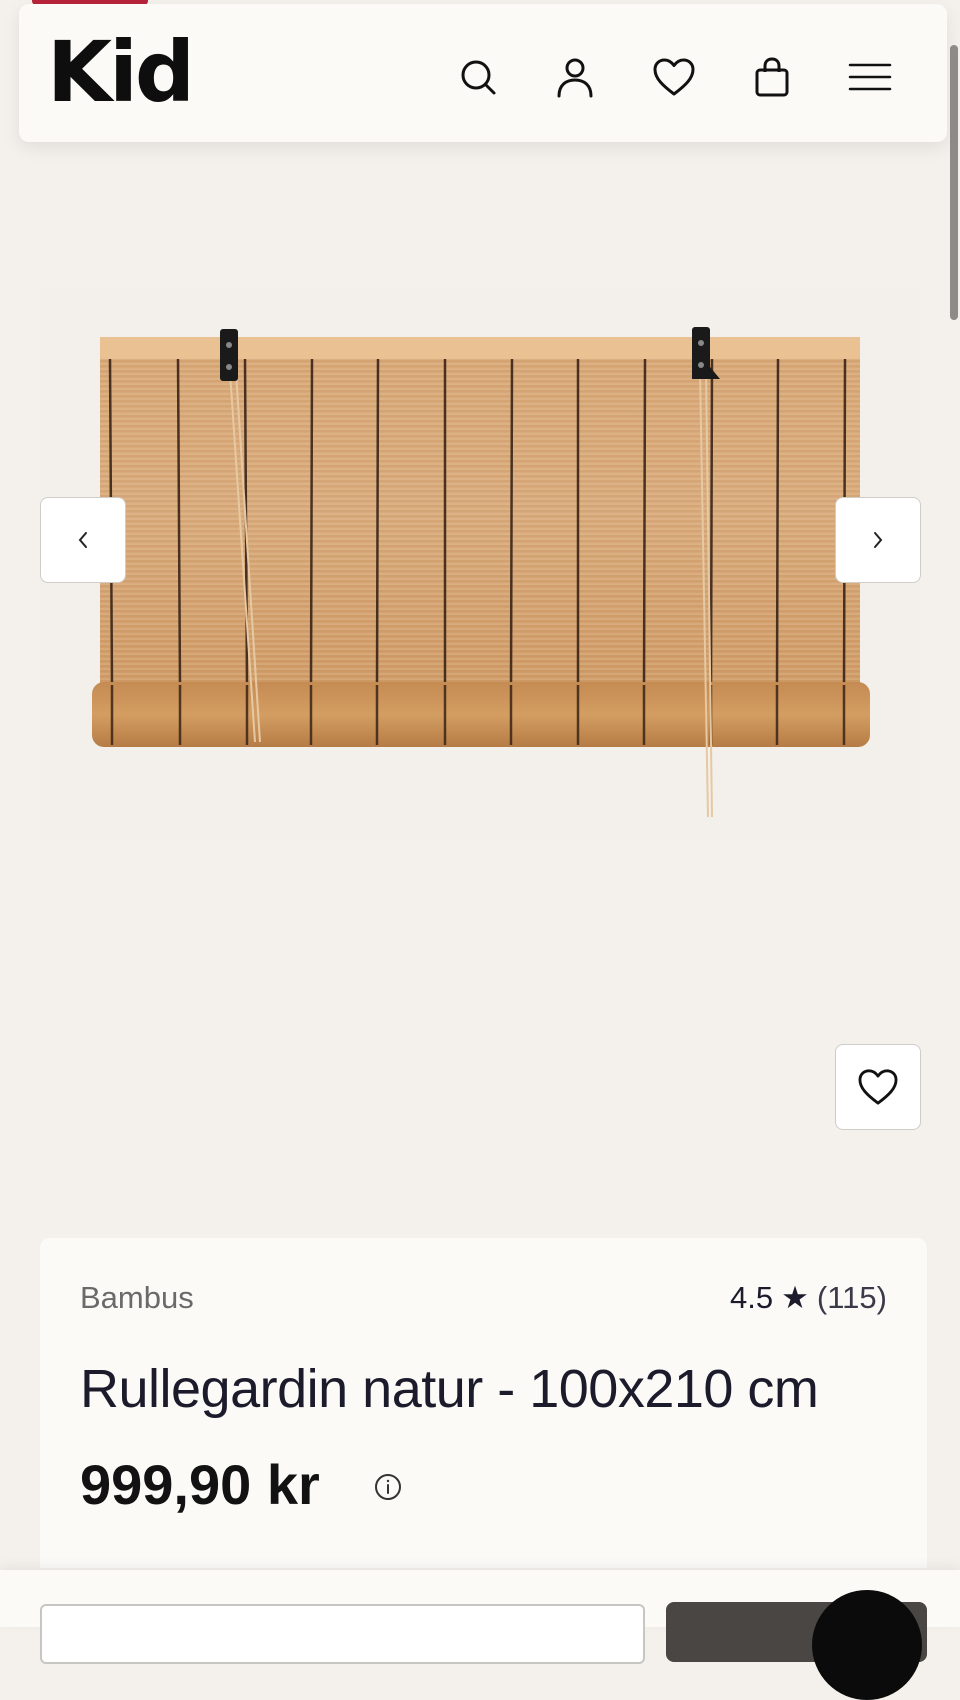  I want to click on menu-icon, so click(870, 77).